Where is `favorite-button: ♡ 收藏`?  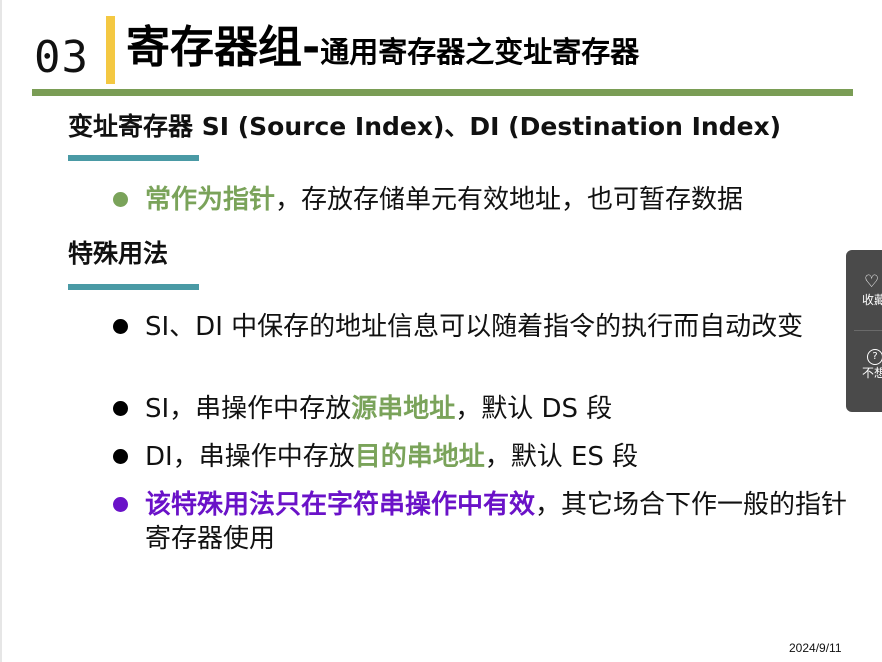 favorite-button: ♡ 收藏 is located at coordinates (864, 290).